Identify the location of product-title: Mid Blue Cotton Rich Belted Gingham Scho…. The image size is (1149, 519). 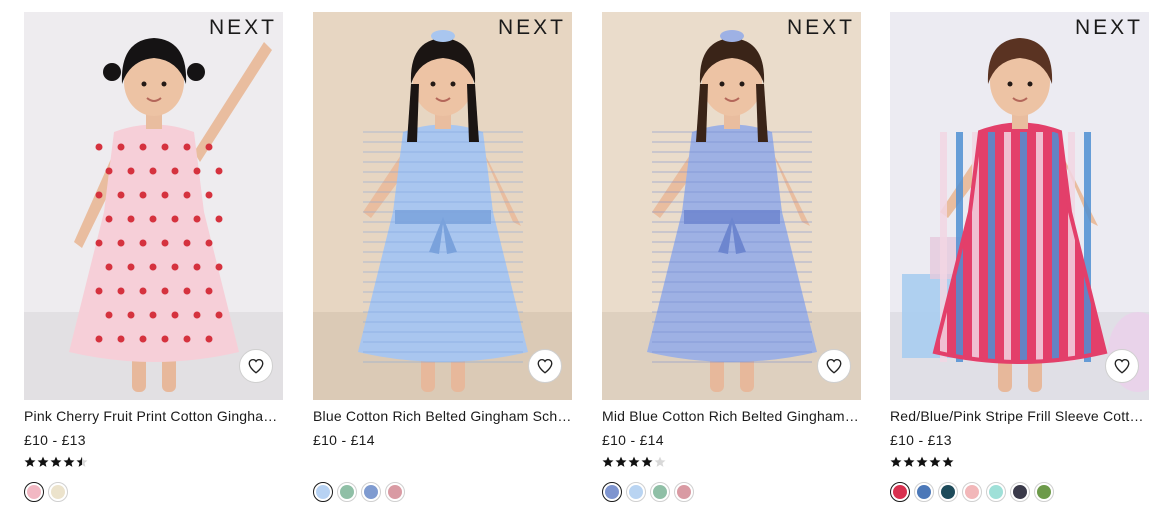
(731, 416).